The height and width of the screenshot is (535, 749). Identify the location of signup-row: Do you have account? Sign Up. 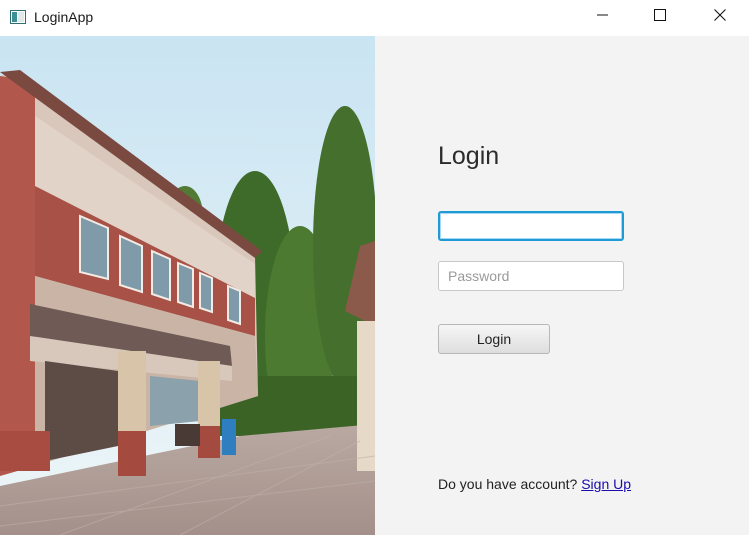
(534, 484).